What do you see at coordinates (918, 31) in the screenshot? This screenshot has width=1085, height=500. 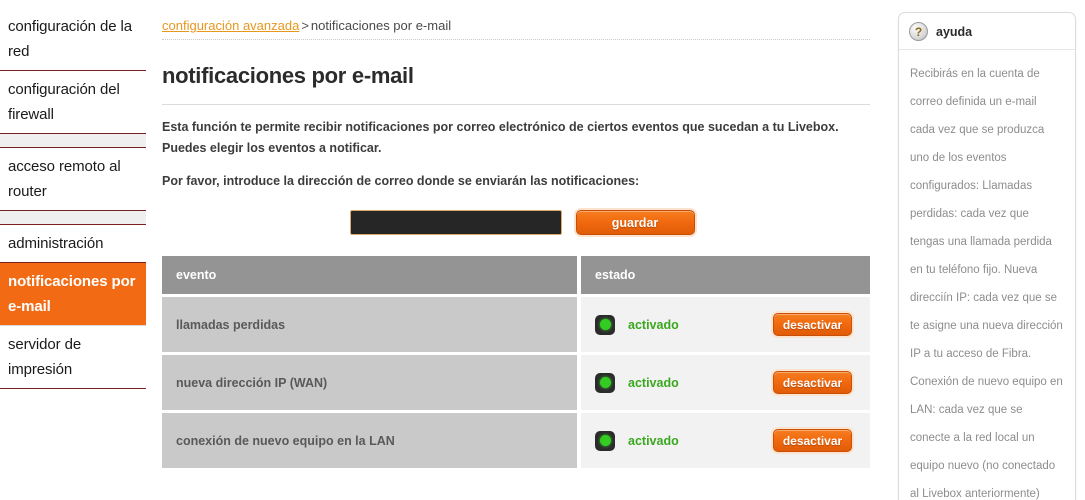 I see `question-mark-icon: ?` at bounding box center [918, 31].